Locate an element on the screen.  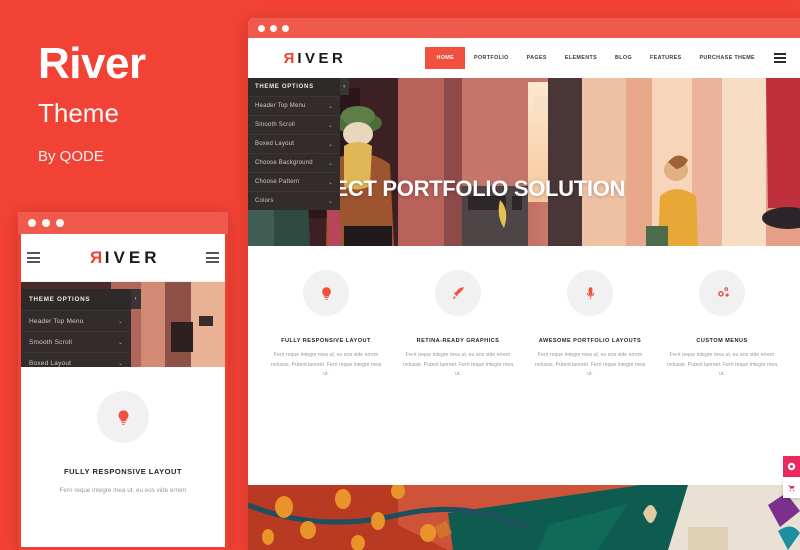
record-ring-icon is located at coordinates (791, 466).